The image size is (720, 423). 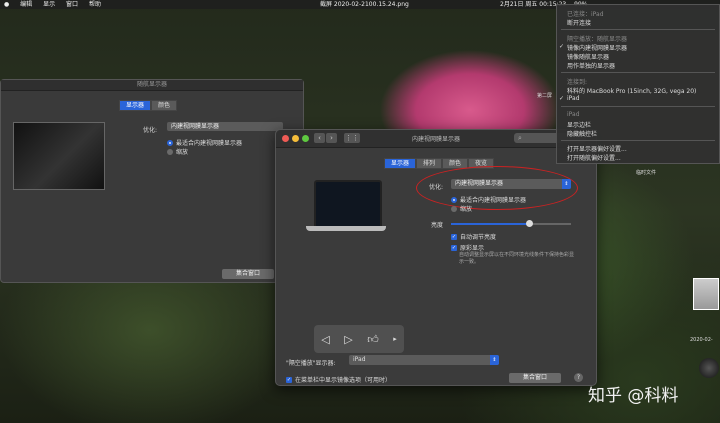 I want to click on menu-edit: 编辑, so click(x=26, y=4).